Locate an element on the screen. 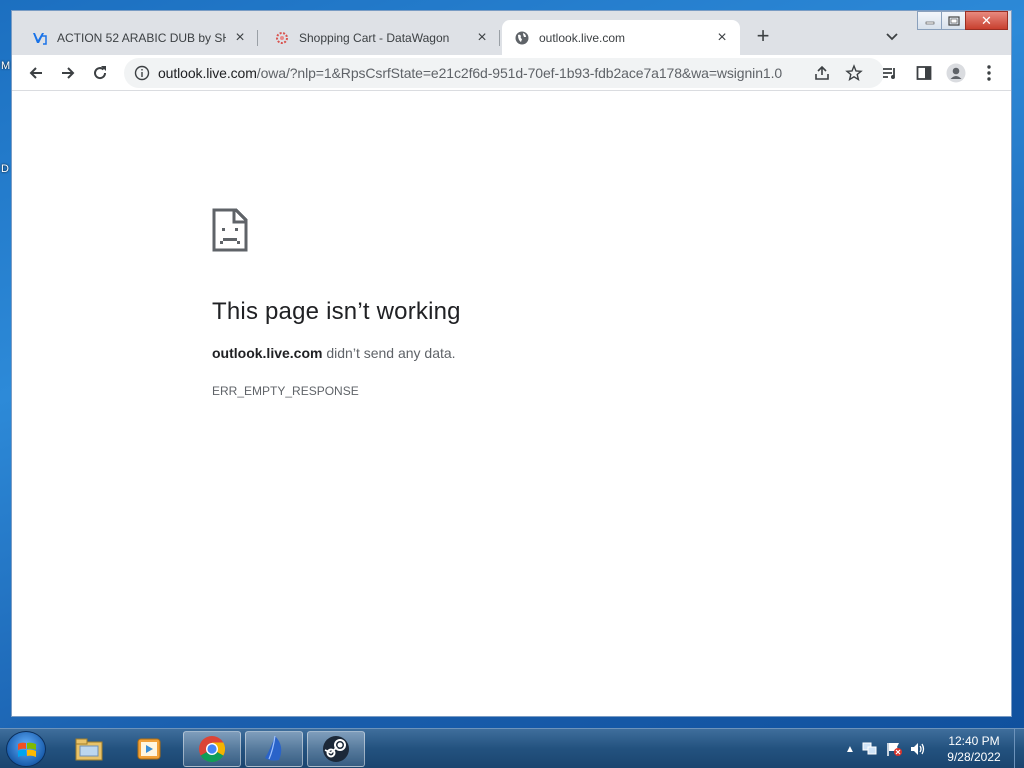  taskbar-feather-app is located at coordinates (274, 749).